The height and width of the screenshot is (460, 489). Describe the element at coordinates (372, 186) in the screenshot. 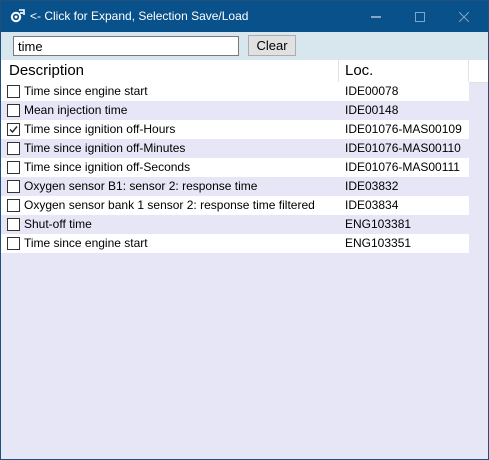

I see `row-location: IDE03832` at that location.